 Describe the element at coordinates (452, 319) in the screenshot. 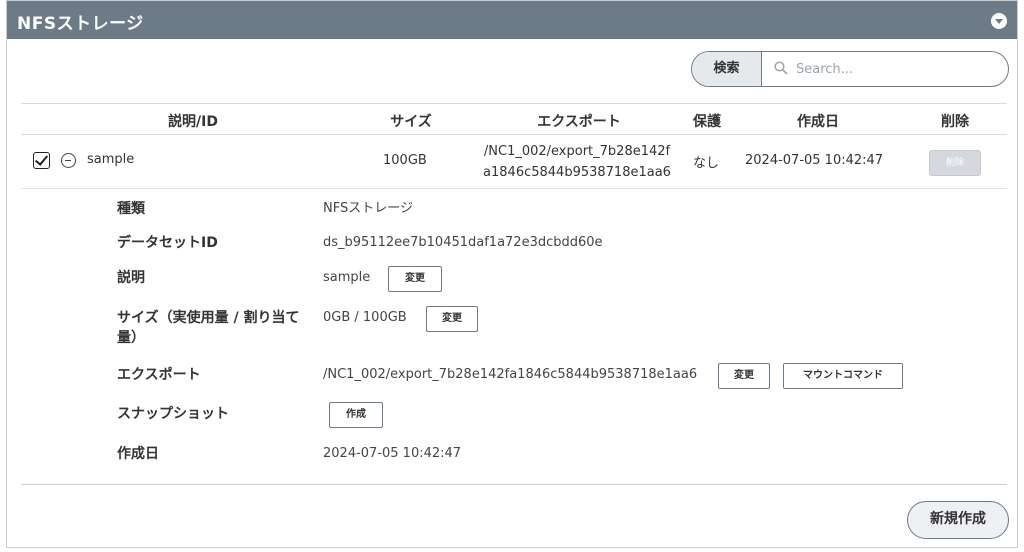

I see `size-edit-button: 変更` at that location.